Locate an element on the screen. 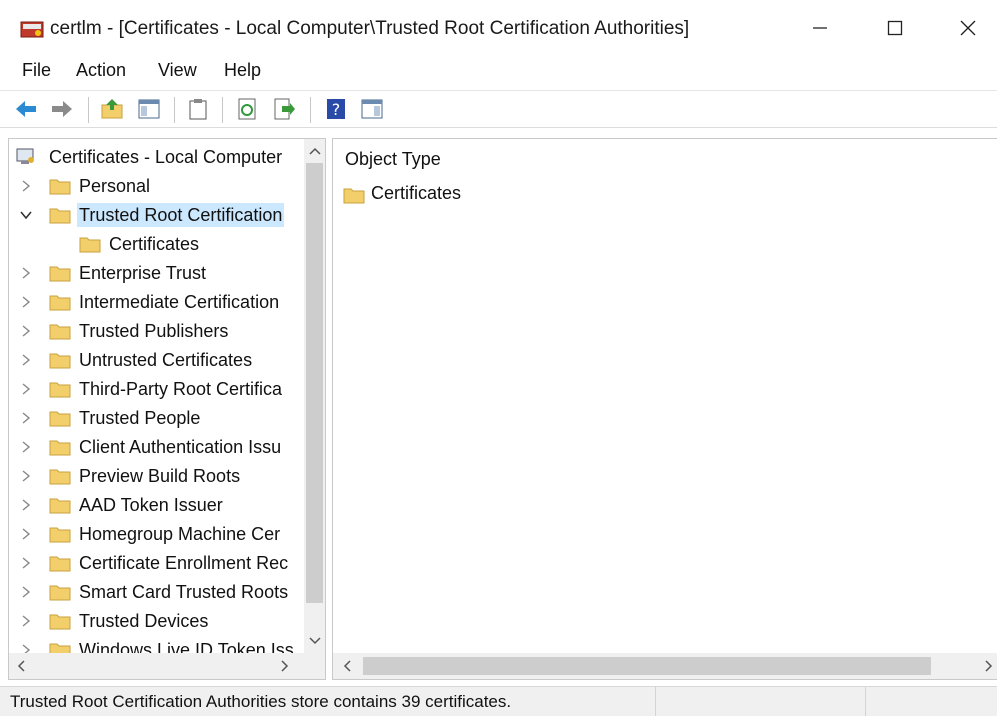 The width and height of the screenshot is (997, 716). show-hide-console-tree-icon is located at coordinates (149, 109).